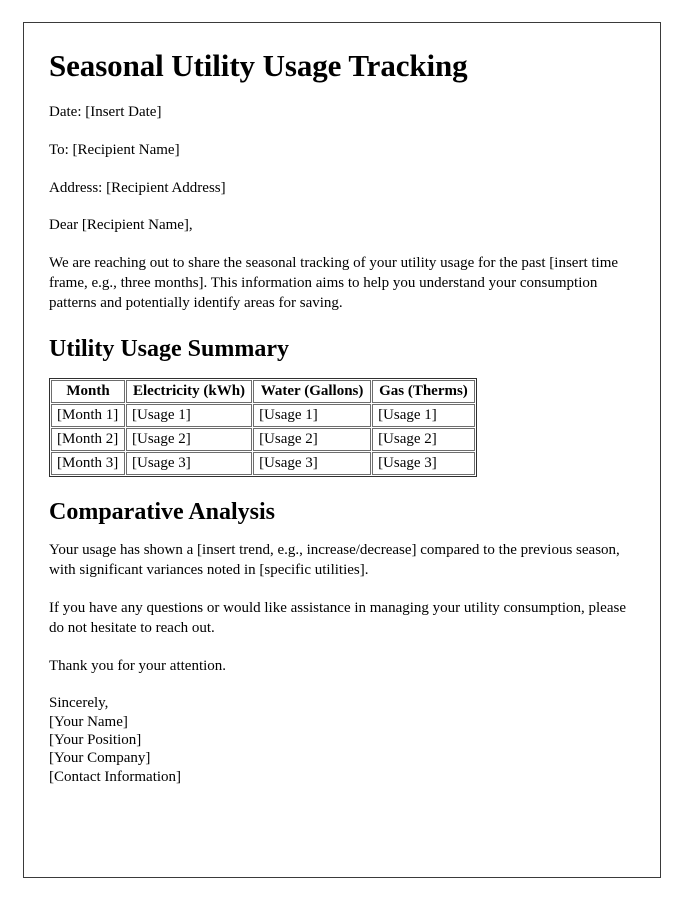  What do you see at coordinates (423, 392) in the screenshot?
I see `column-header-gas: Gas (Therms)` at bounding box center [423, 392].